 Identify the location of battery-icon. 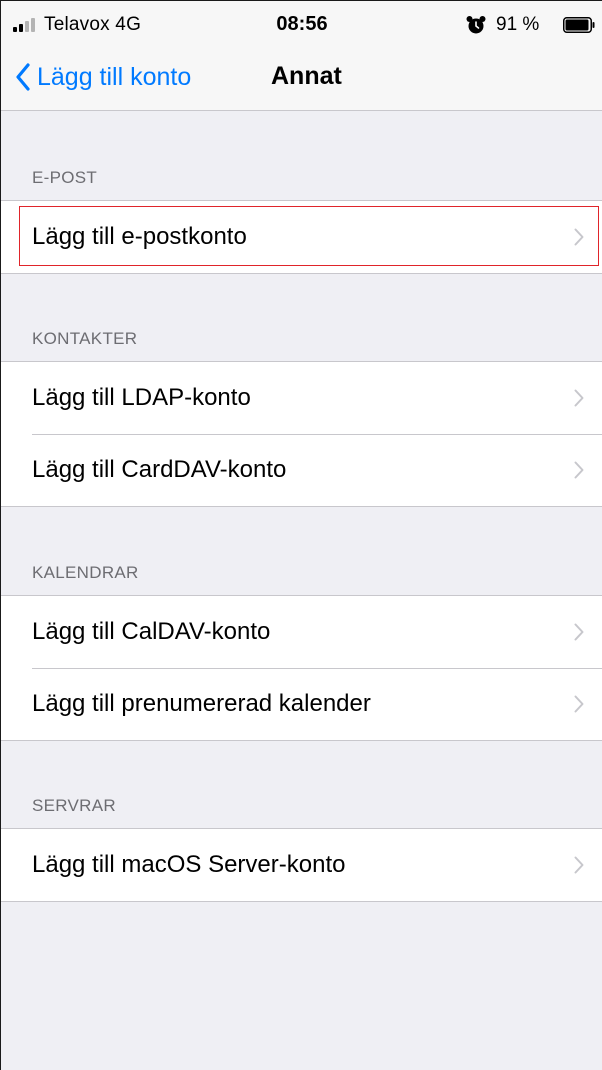
(579, 25).